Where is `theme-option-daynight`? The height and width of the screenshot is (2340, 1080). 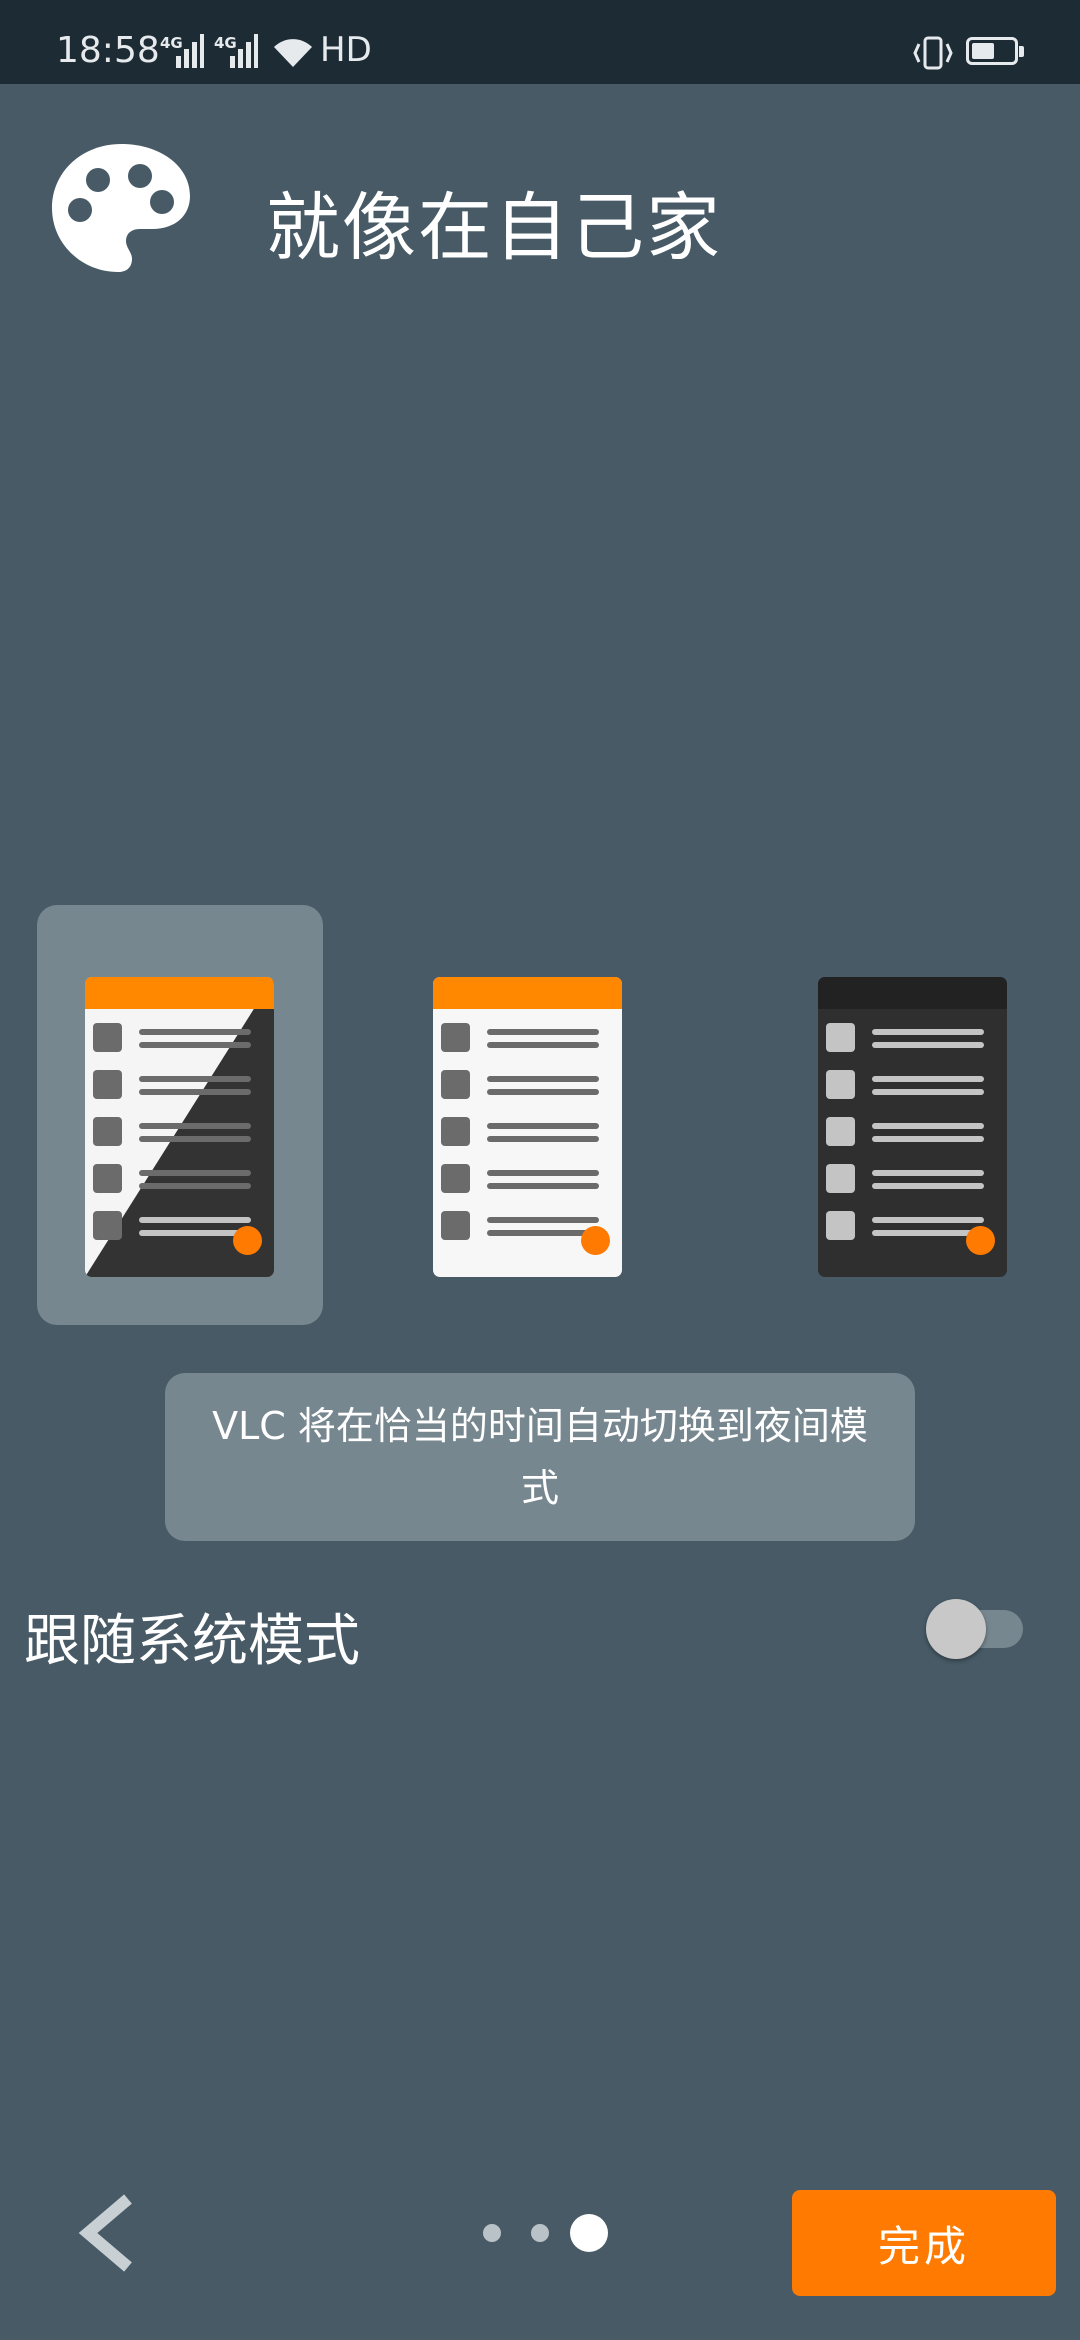
theme-option-daynight is located at coordinates (180, 1115).